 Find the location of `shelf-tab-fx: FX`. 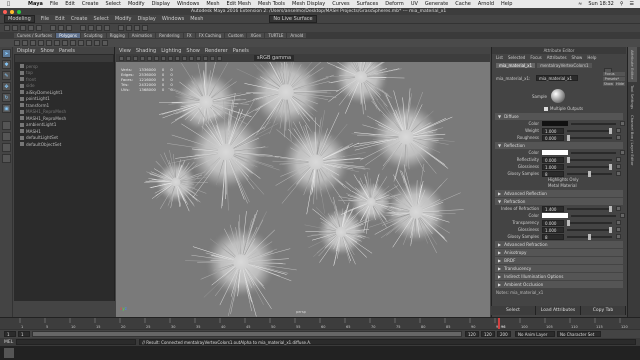

shelf-tab-fx: FX is located at coordinates (189, 35).